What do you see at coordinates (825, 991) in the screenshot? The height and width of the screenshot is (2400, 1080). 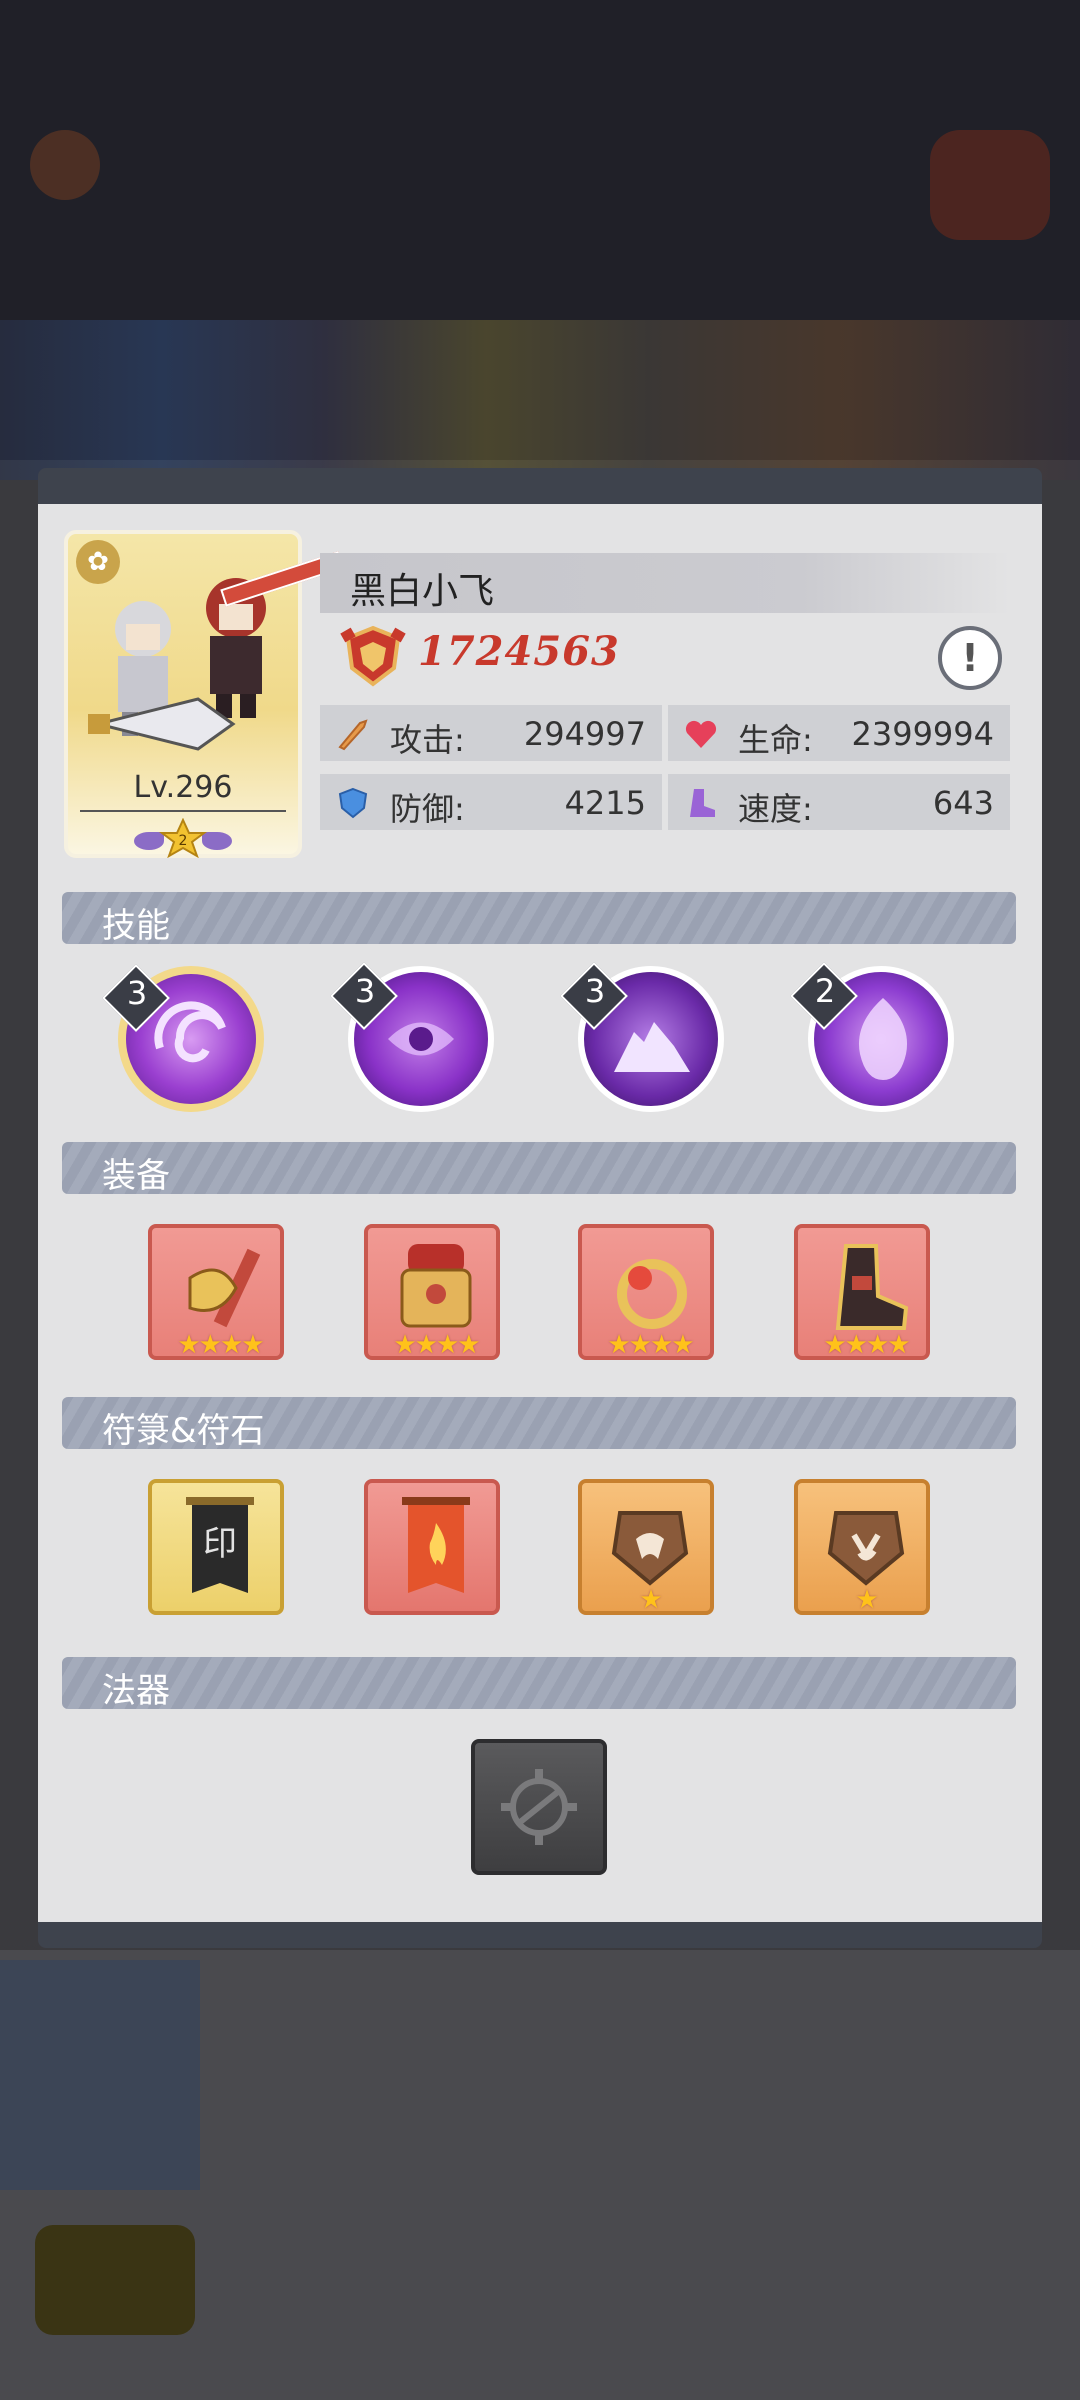 I see `skill-level: 2` at bounding box center [825, 991].